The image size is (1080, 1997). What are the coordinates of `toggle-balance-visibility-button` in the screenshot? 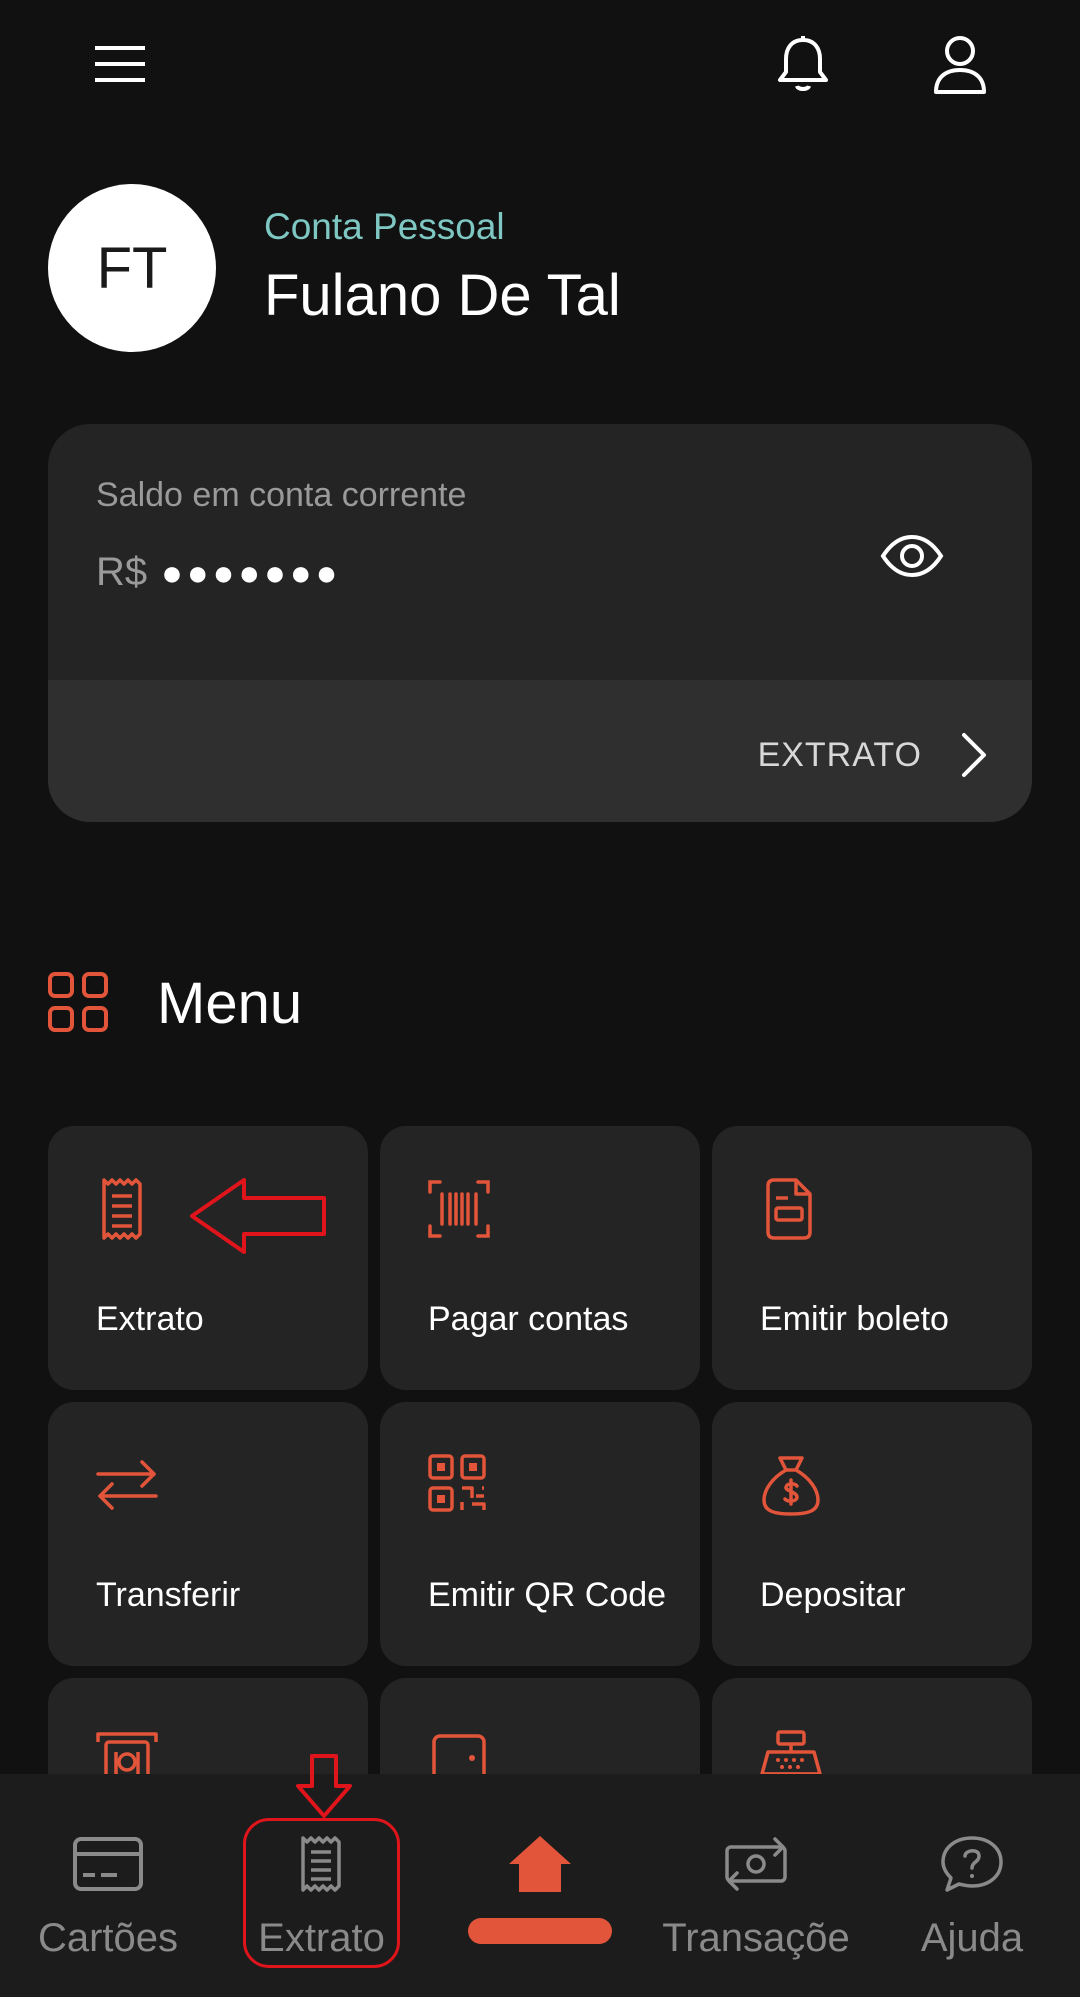 It's located at (912, 556).